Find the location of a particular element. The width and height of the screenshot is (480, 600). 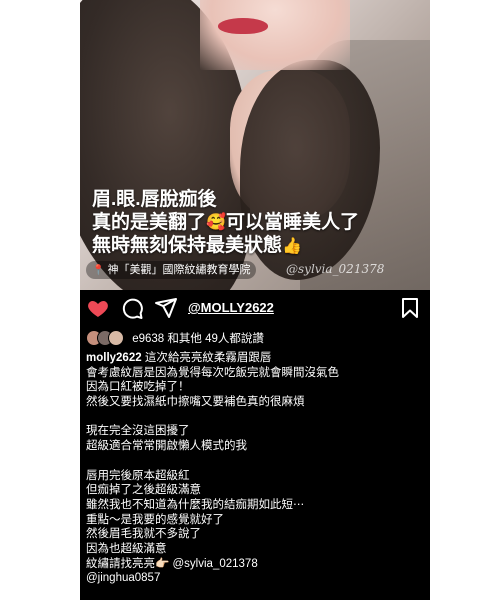

likes-row: e9638 和其他 49人都說讚 is located at coordinates (175, 339).